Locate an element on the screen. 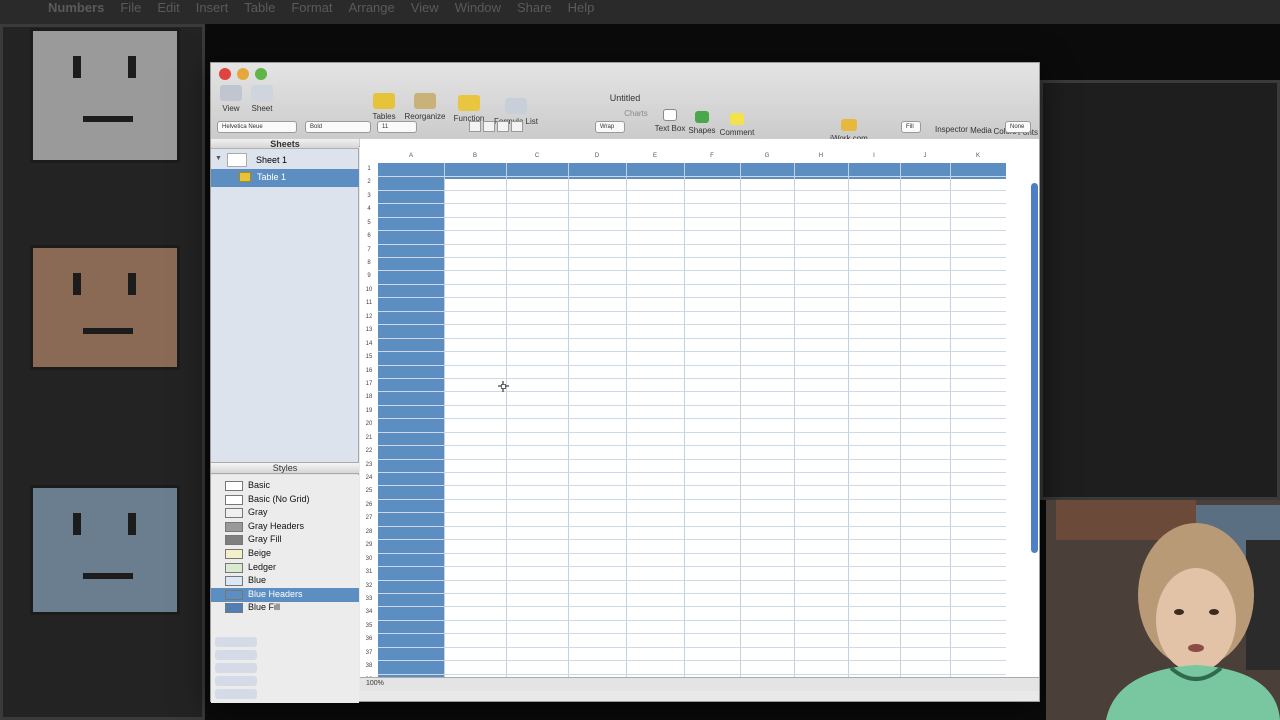 Image resolution: width=1280 pixels, height=720 pixels. font-family-select: Helvetica Neue is located at coordinates (257, 127).